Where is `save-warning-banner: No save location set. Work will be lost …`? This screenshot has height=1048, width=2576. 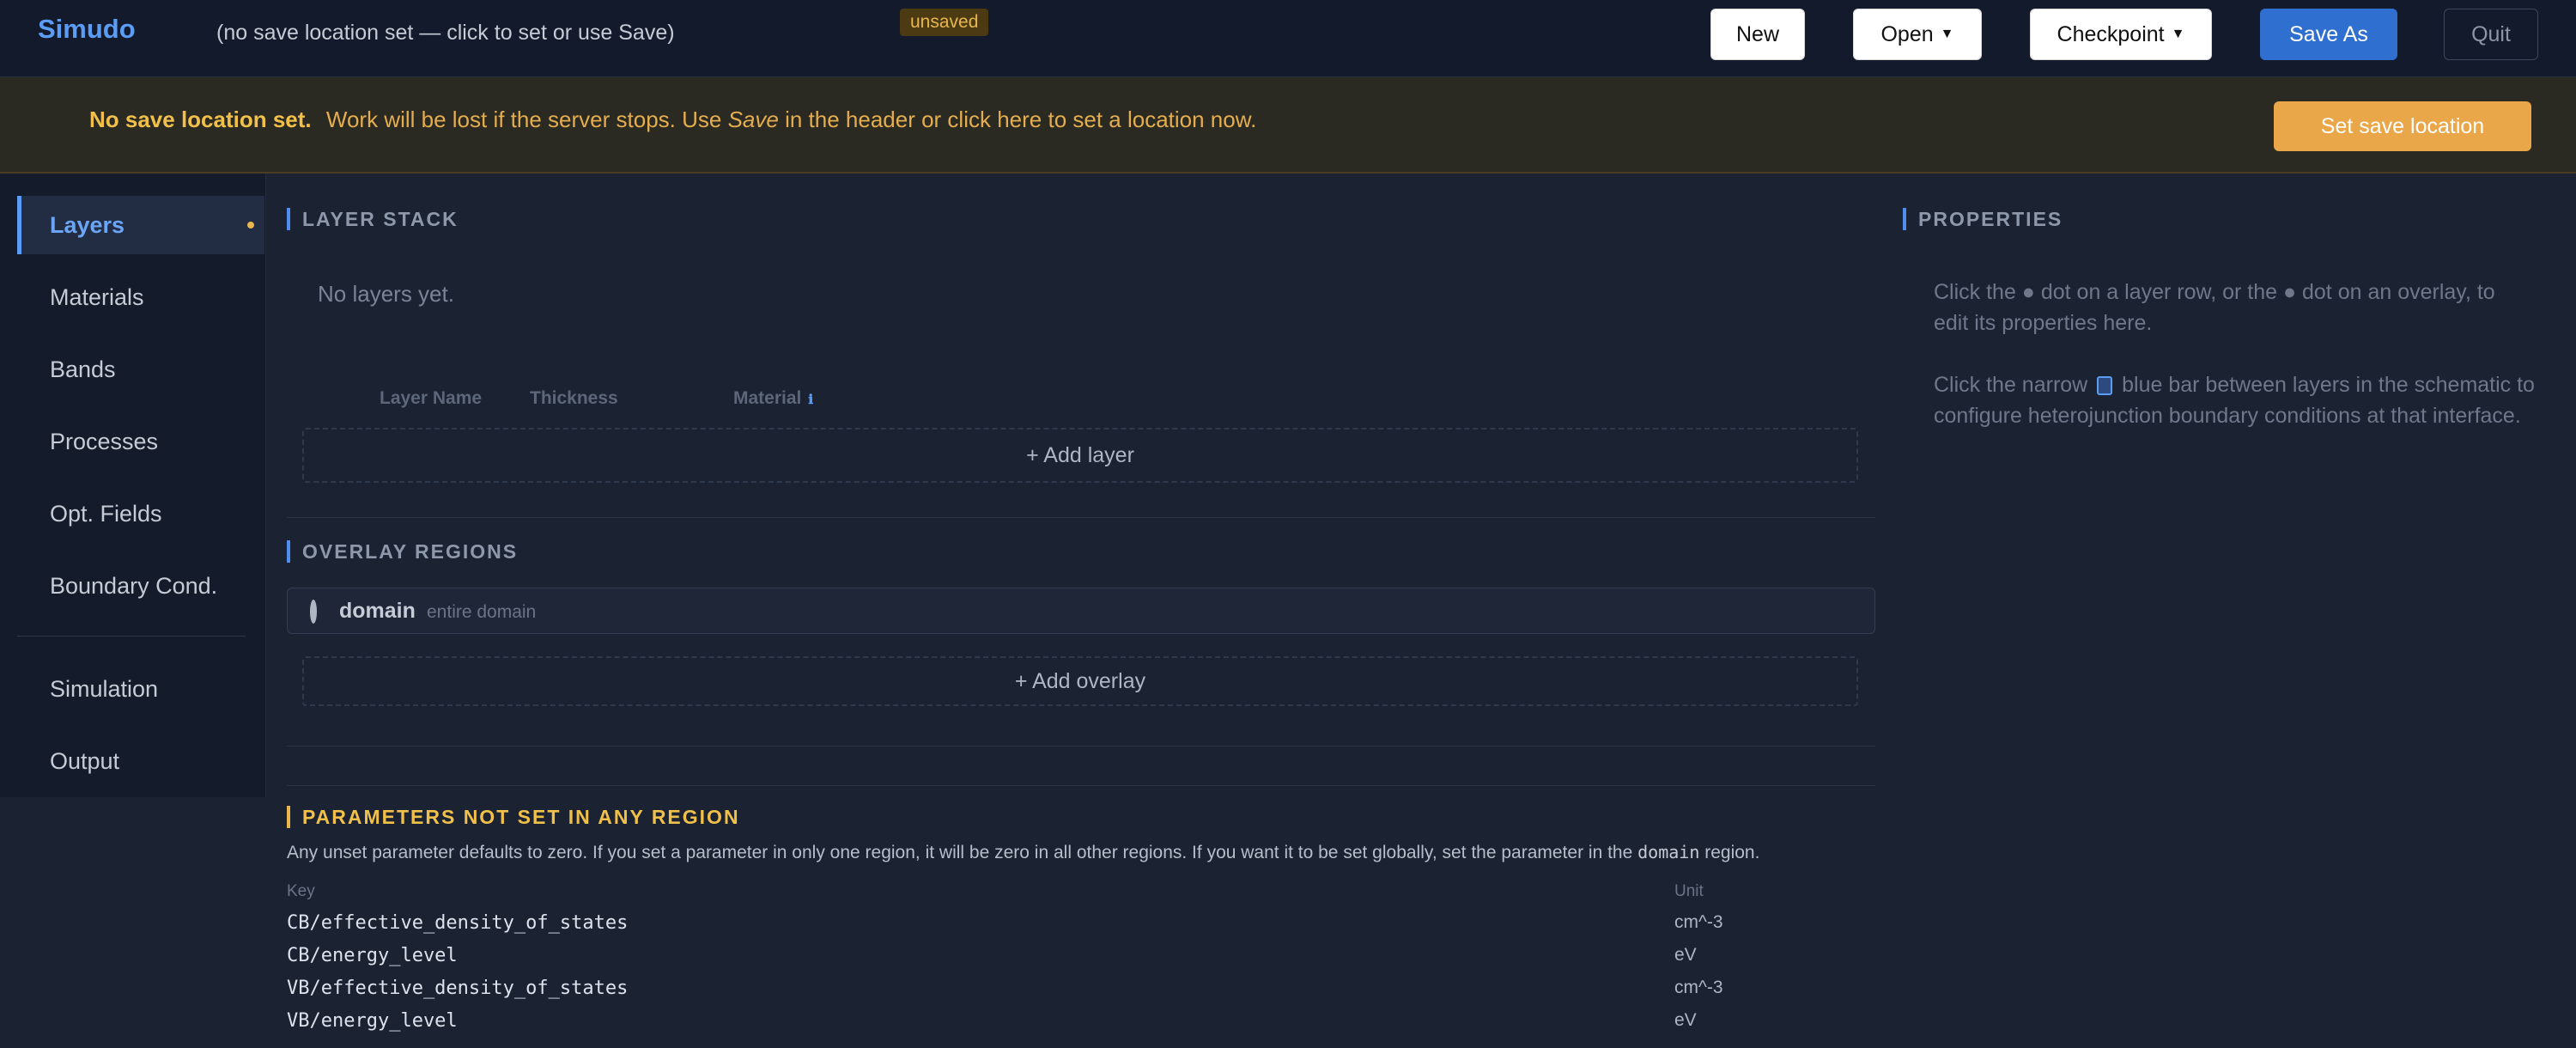 save-warning-banner: No save location set. Work will be lost … is located at coordinates (1288, 125).